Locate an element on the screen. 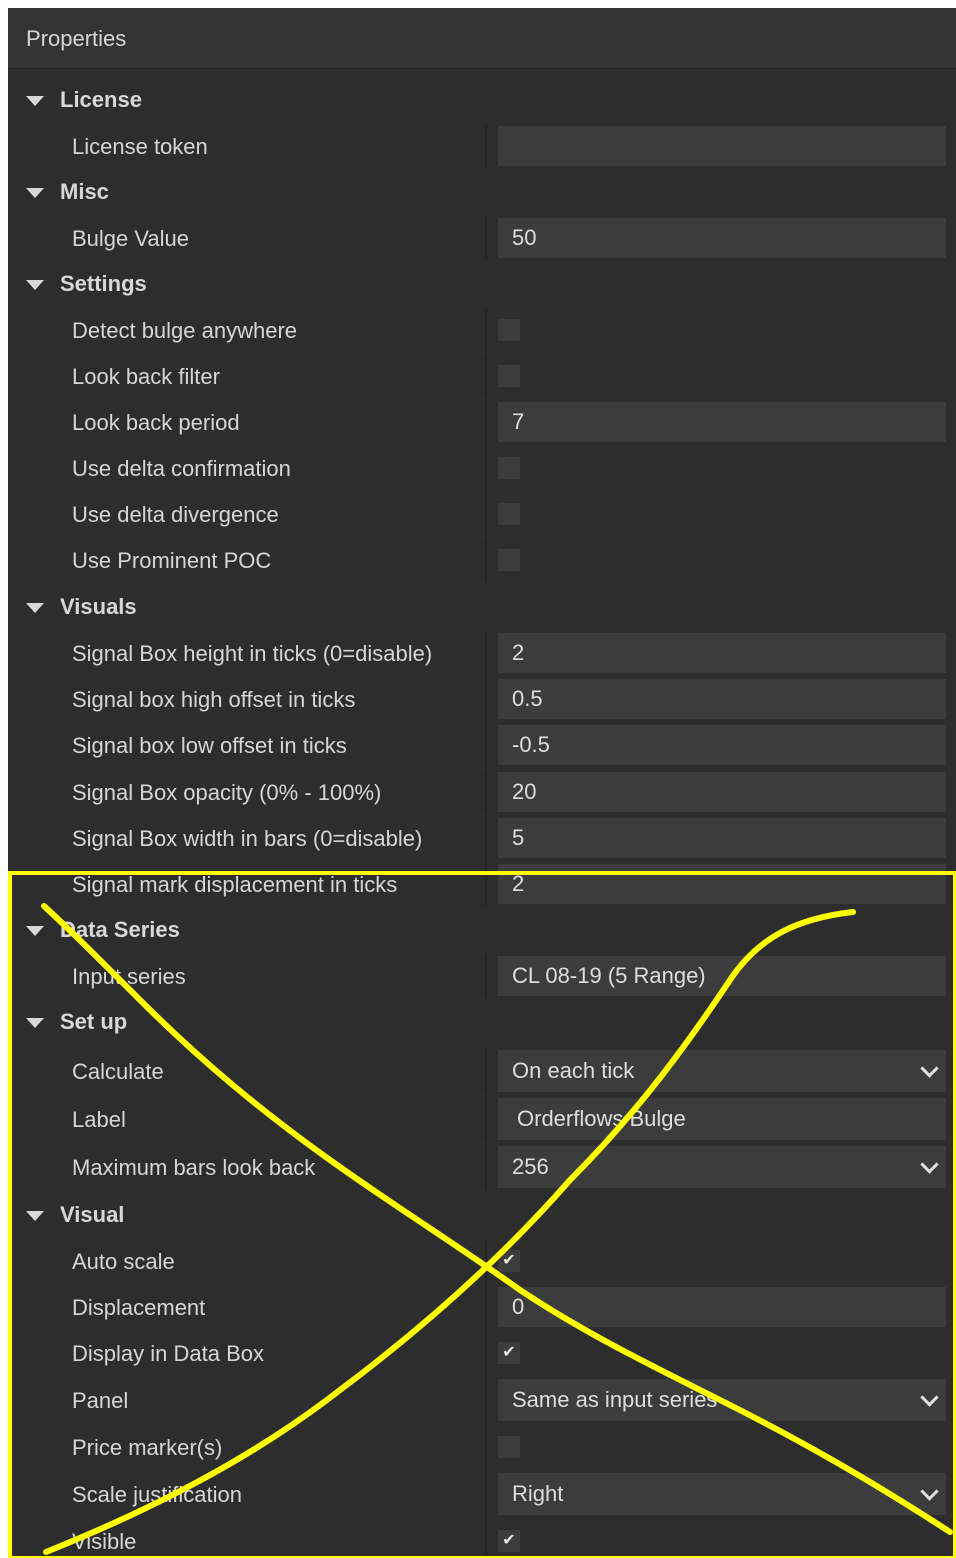  category-misc: Misc is located at coordinates (482, 192).